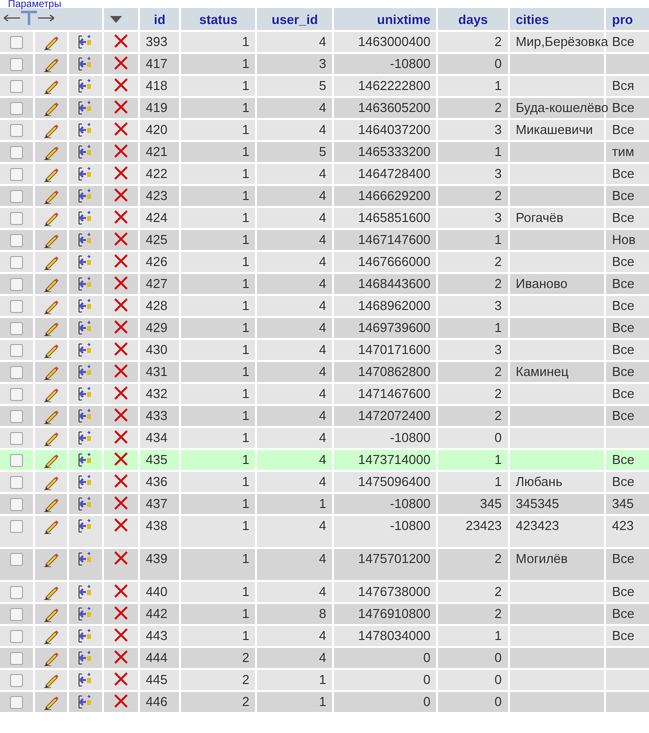 This screenshot has width=649, height=733. Describe the element at coordinates (29, 18) in the screenshot. I see `column-arrows-icon` at that location.